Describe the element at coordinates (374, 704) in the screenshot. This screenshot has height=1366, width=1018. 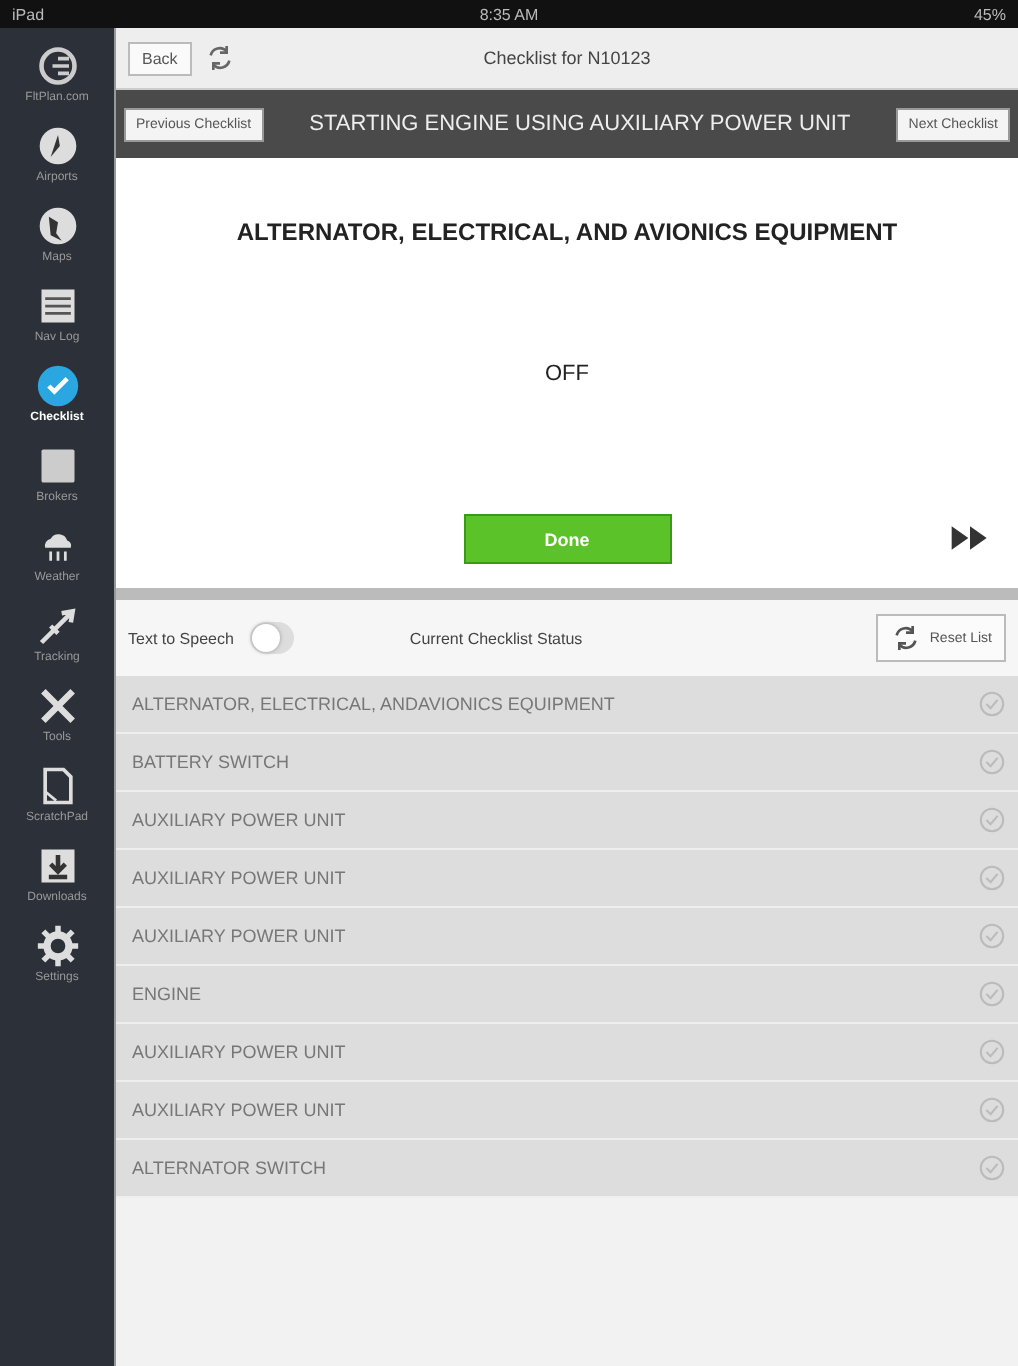
I see `checklist-item-label: ALTERNATOR, ELECTRICAL, ANDAVIONICS EQUIPMENT` at that location.